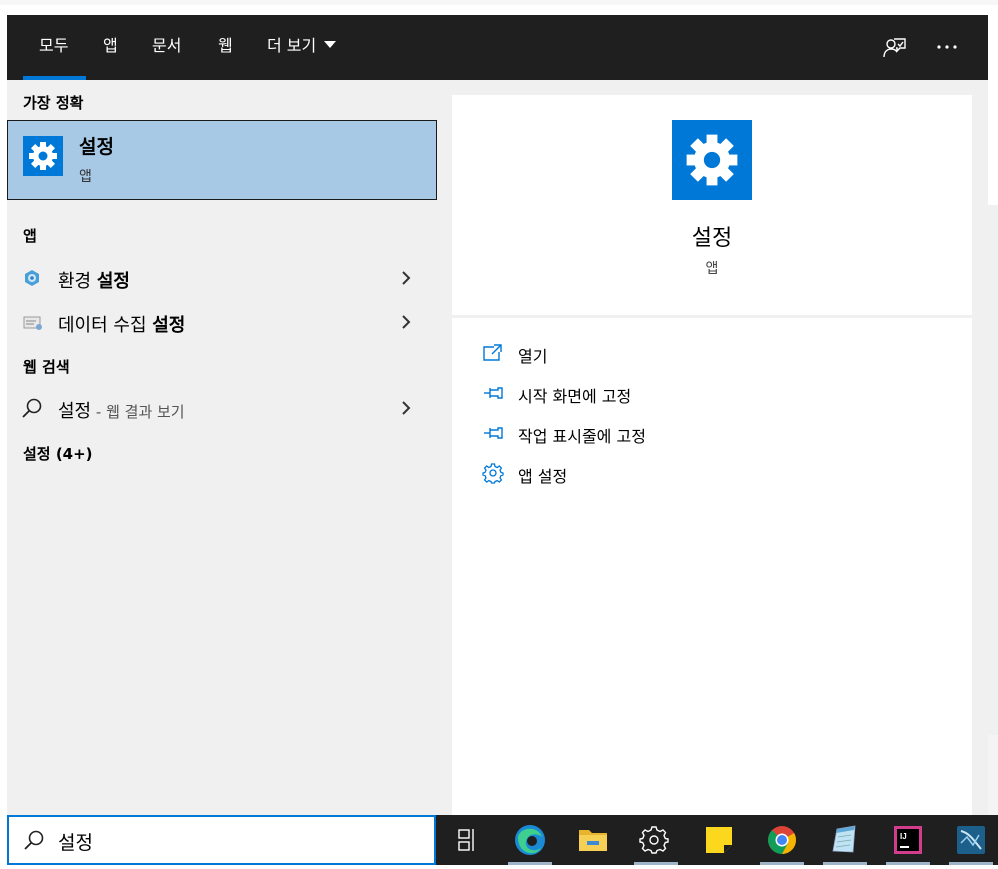  What do you see at coordinates (222, 160) in the screenshot?
I see `best-match-item: 설정 앱` at bounding box center [222, 160].